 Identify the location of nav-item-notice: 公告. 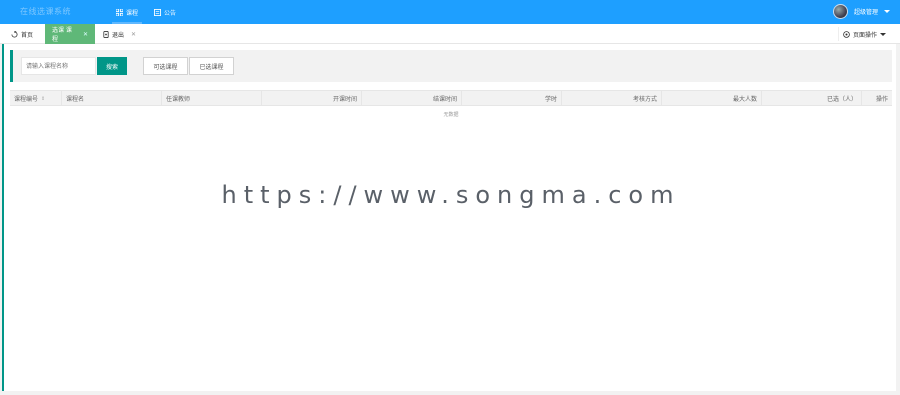
(165, 12).